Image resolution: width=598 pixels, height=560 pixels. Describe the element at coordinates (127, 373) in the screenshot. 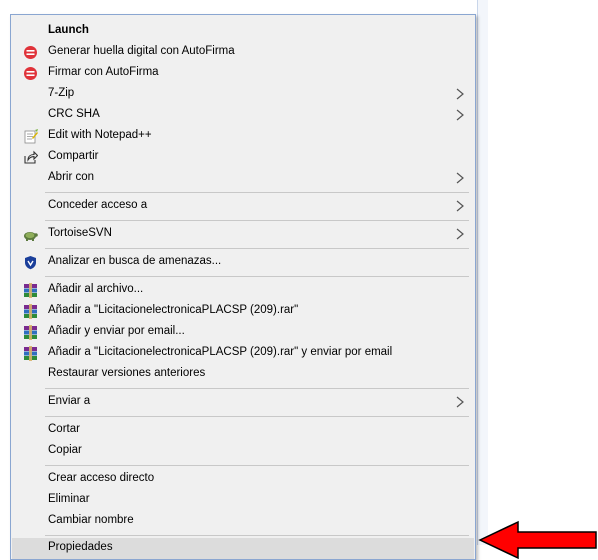

I see `menu-item-label: Restaurar versiones anteriores` at that location.